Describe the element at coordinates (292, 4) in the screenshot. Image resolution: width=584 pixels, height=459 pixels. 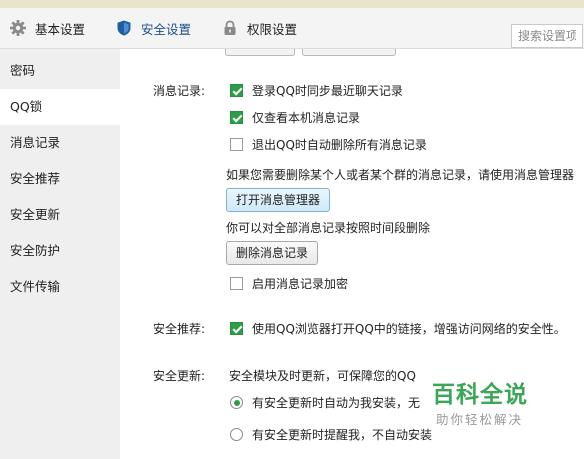
I see `window-top-strip` at that location.